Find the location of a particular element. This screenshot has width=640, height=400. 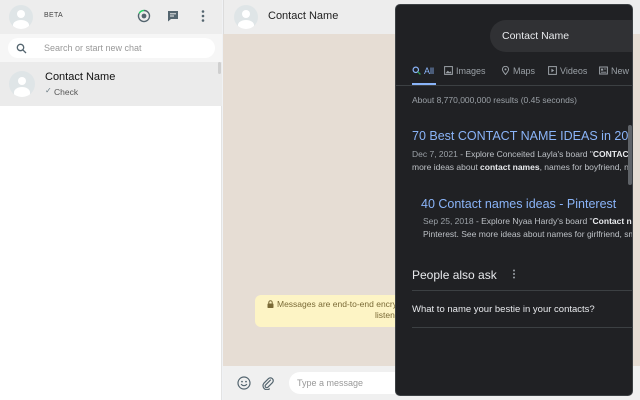

tab-maps-label: Maps is located at coordinates (524, 71).